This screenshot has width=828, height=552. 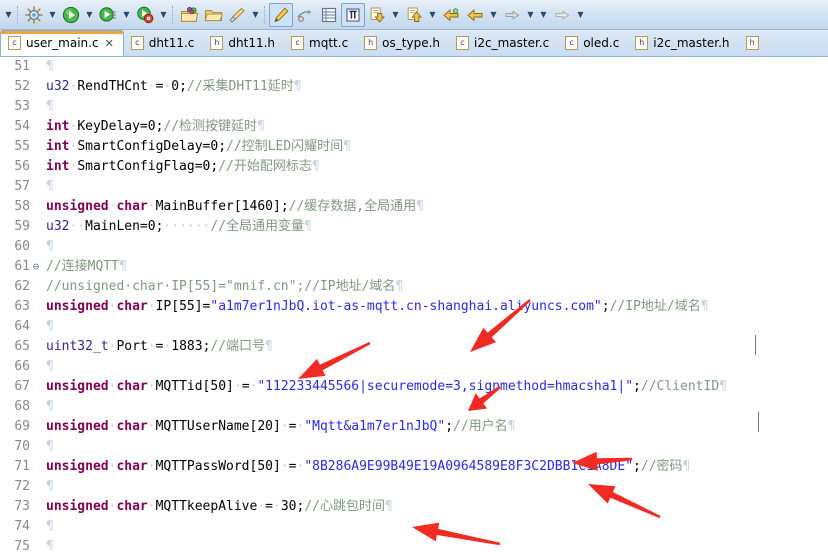 I want to click on paintbrush-icon, so click(x=237, y=15).